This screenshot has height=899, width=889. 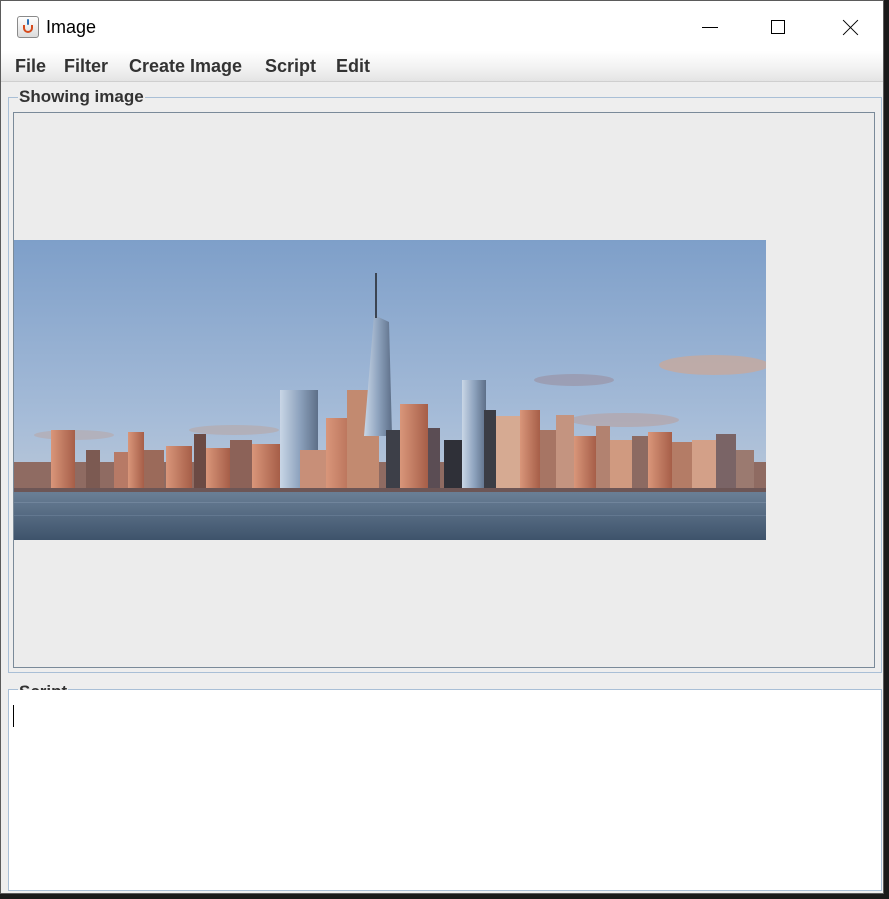 What do you see at coordinates (442, 66) in the screenshot?
I see `menu-bar: File Filter Create Image Script Edit` at bounding box center [442, 66].